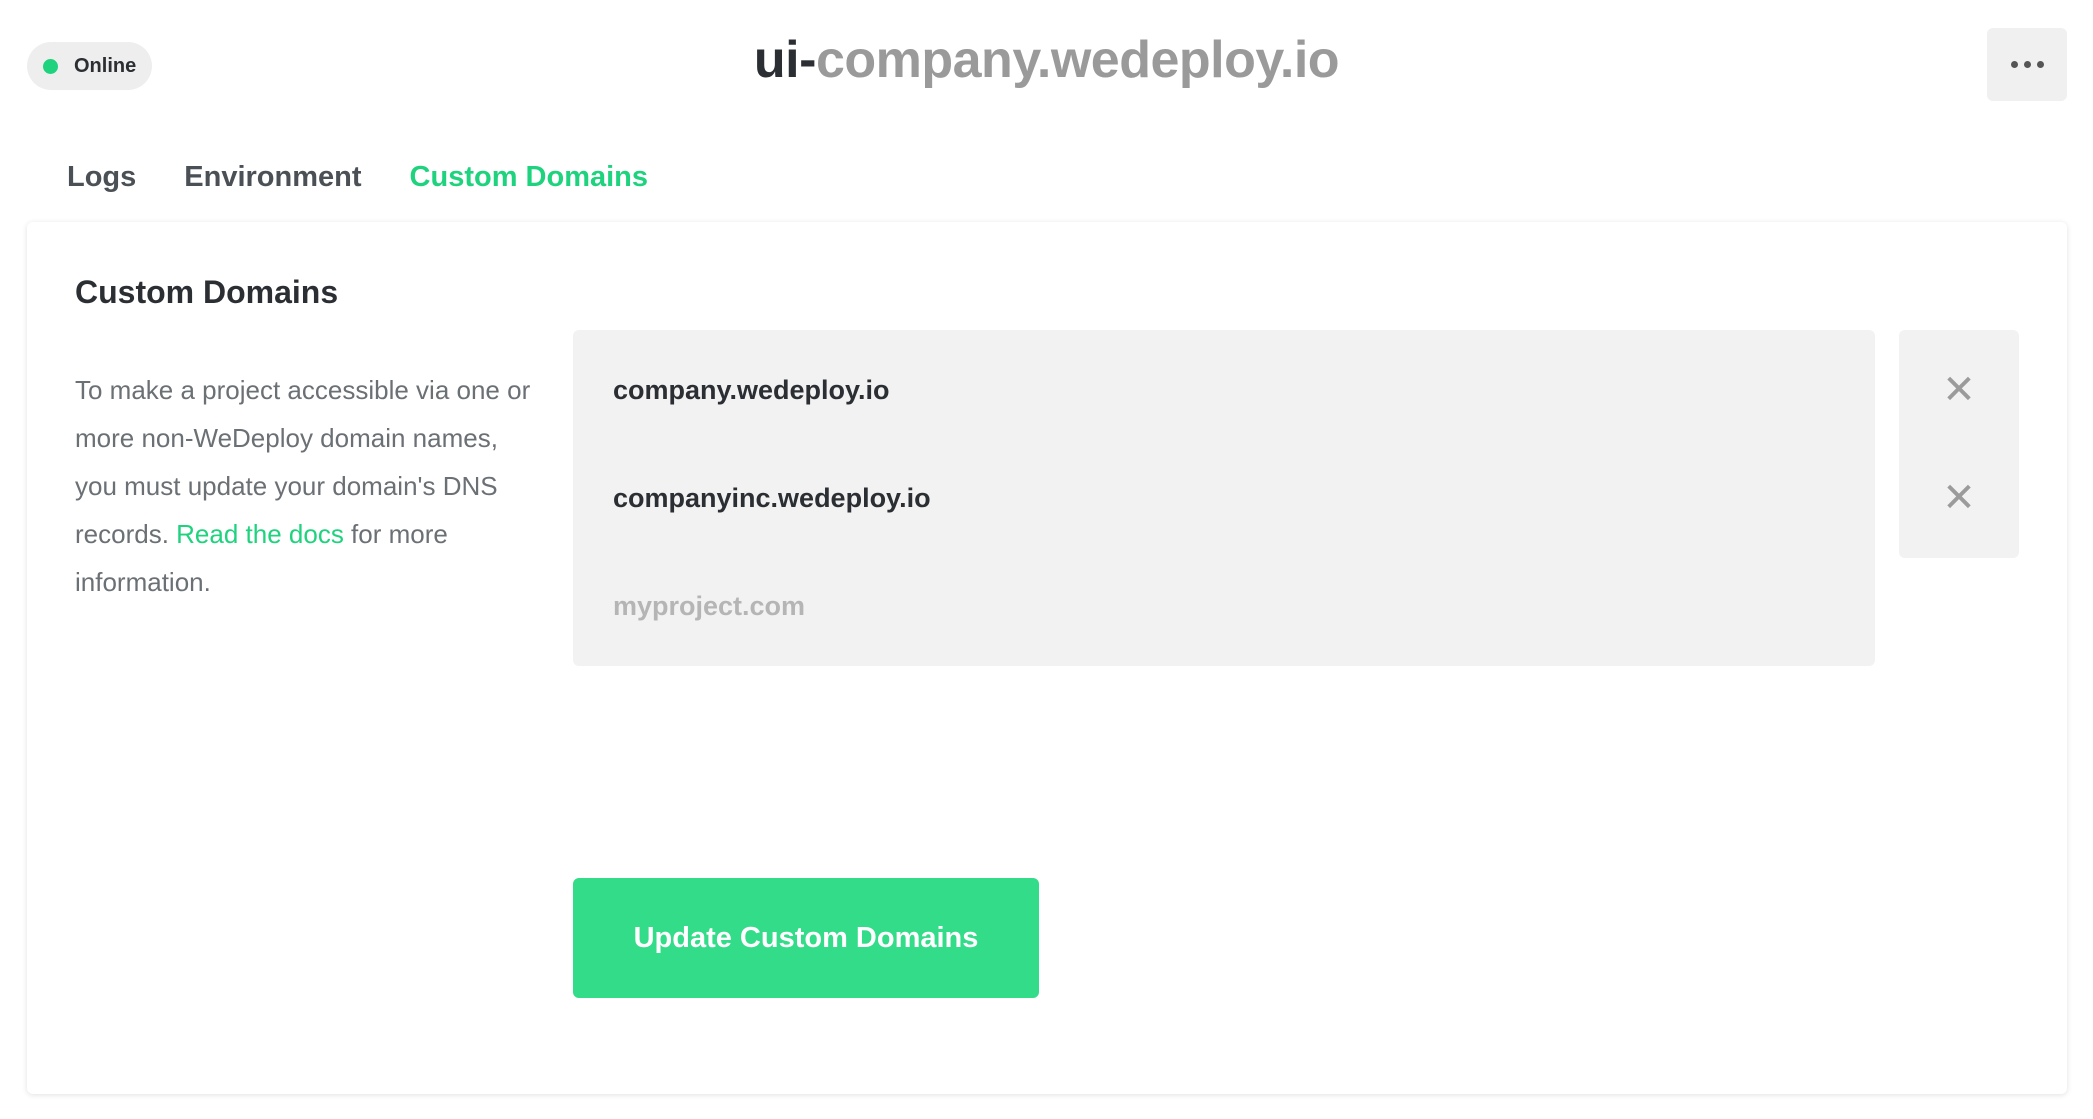  I want to click on title-prefix: ui-, so click(785, 60).